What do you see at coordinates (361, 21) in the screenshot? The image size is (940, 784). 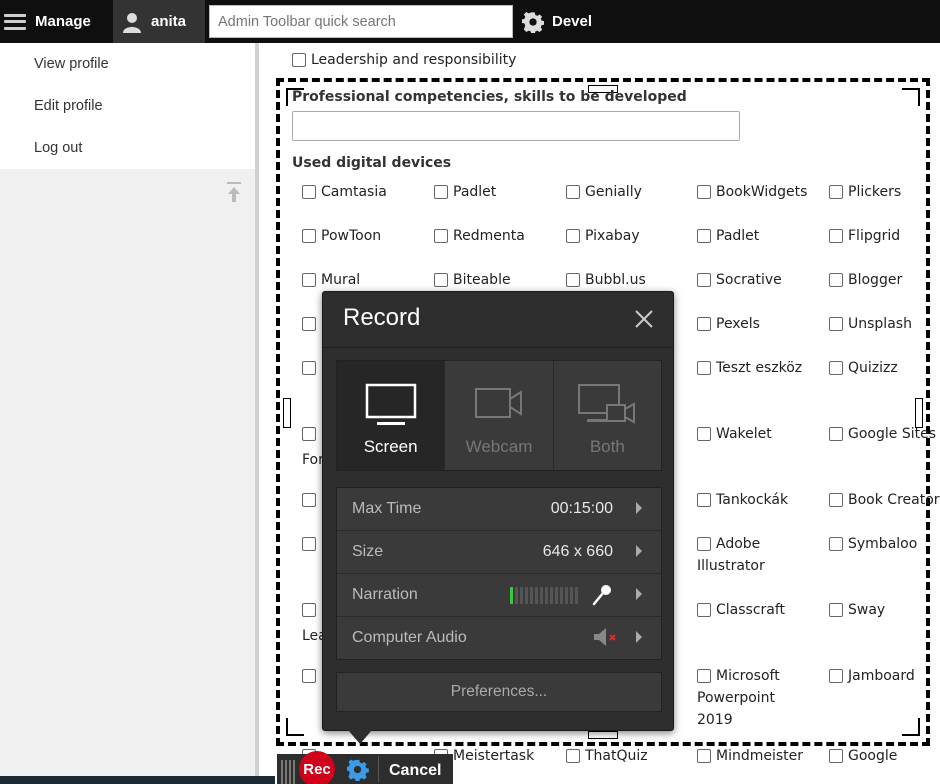 I see `admin-toolbar-search-input` at bounding box center [361, 21].